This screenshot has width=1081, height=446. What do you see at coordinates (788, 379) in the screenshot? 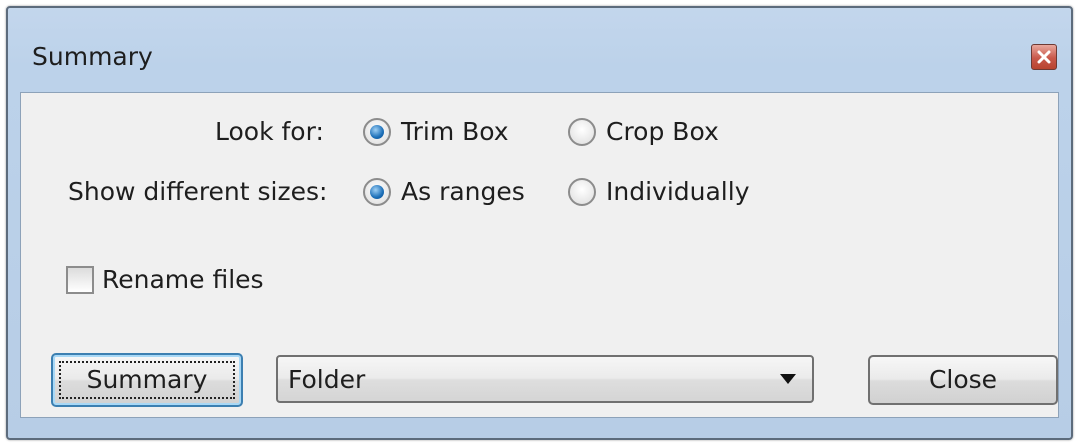
I see `chevron-down-icon` at bounding box center [788, 379].